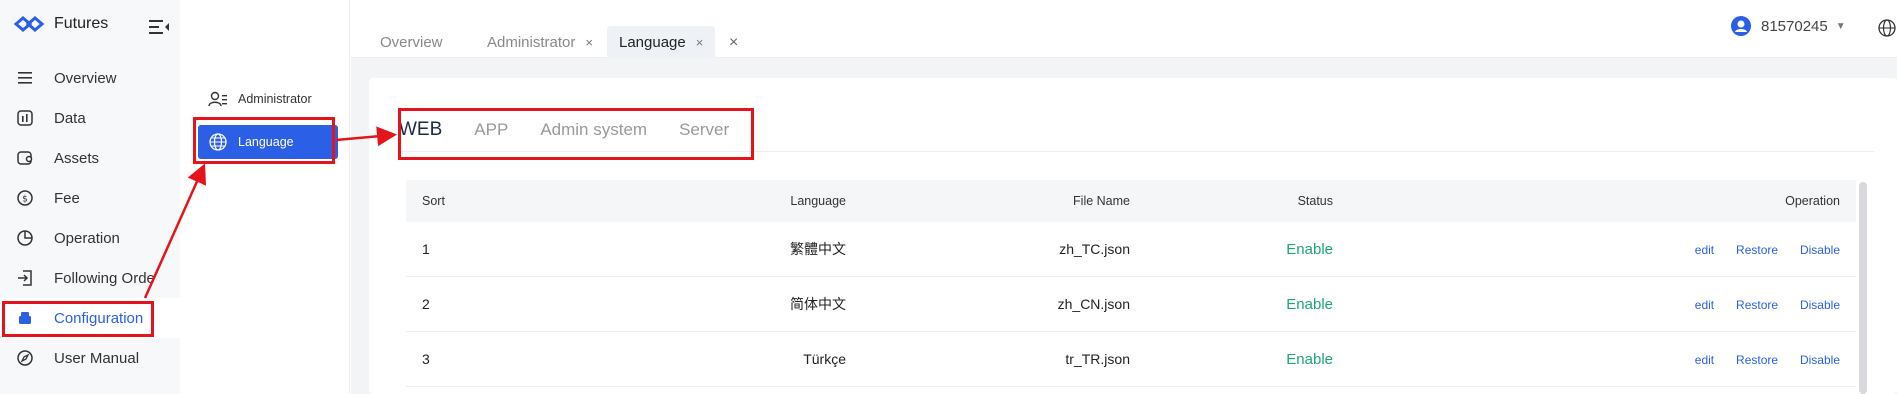 Image resolution: width=1897 pixels, height=394 pixels. What do you see at coordinates (366, 136) in the screenshot?
I see `arrow-to-platform-tabs` at bounding box center [366, 136].